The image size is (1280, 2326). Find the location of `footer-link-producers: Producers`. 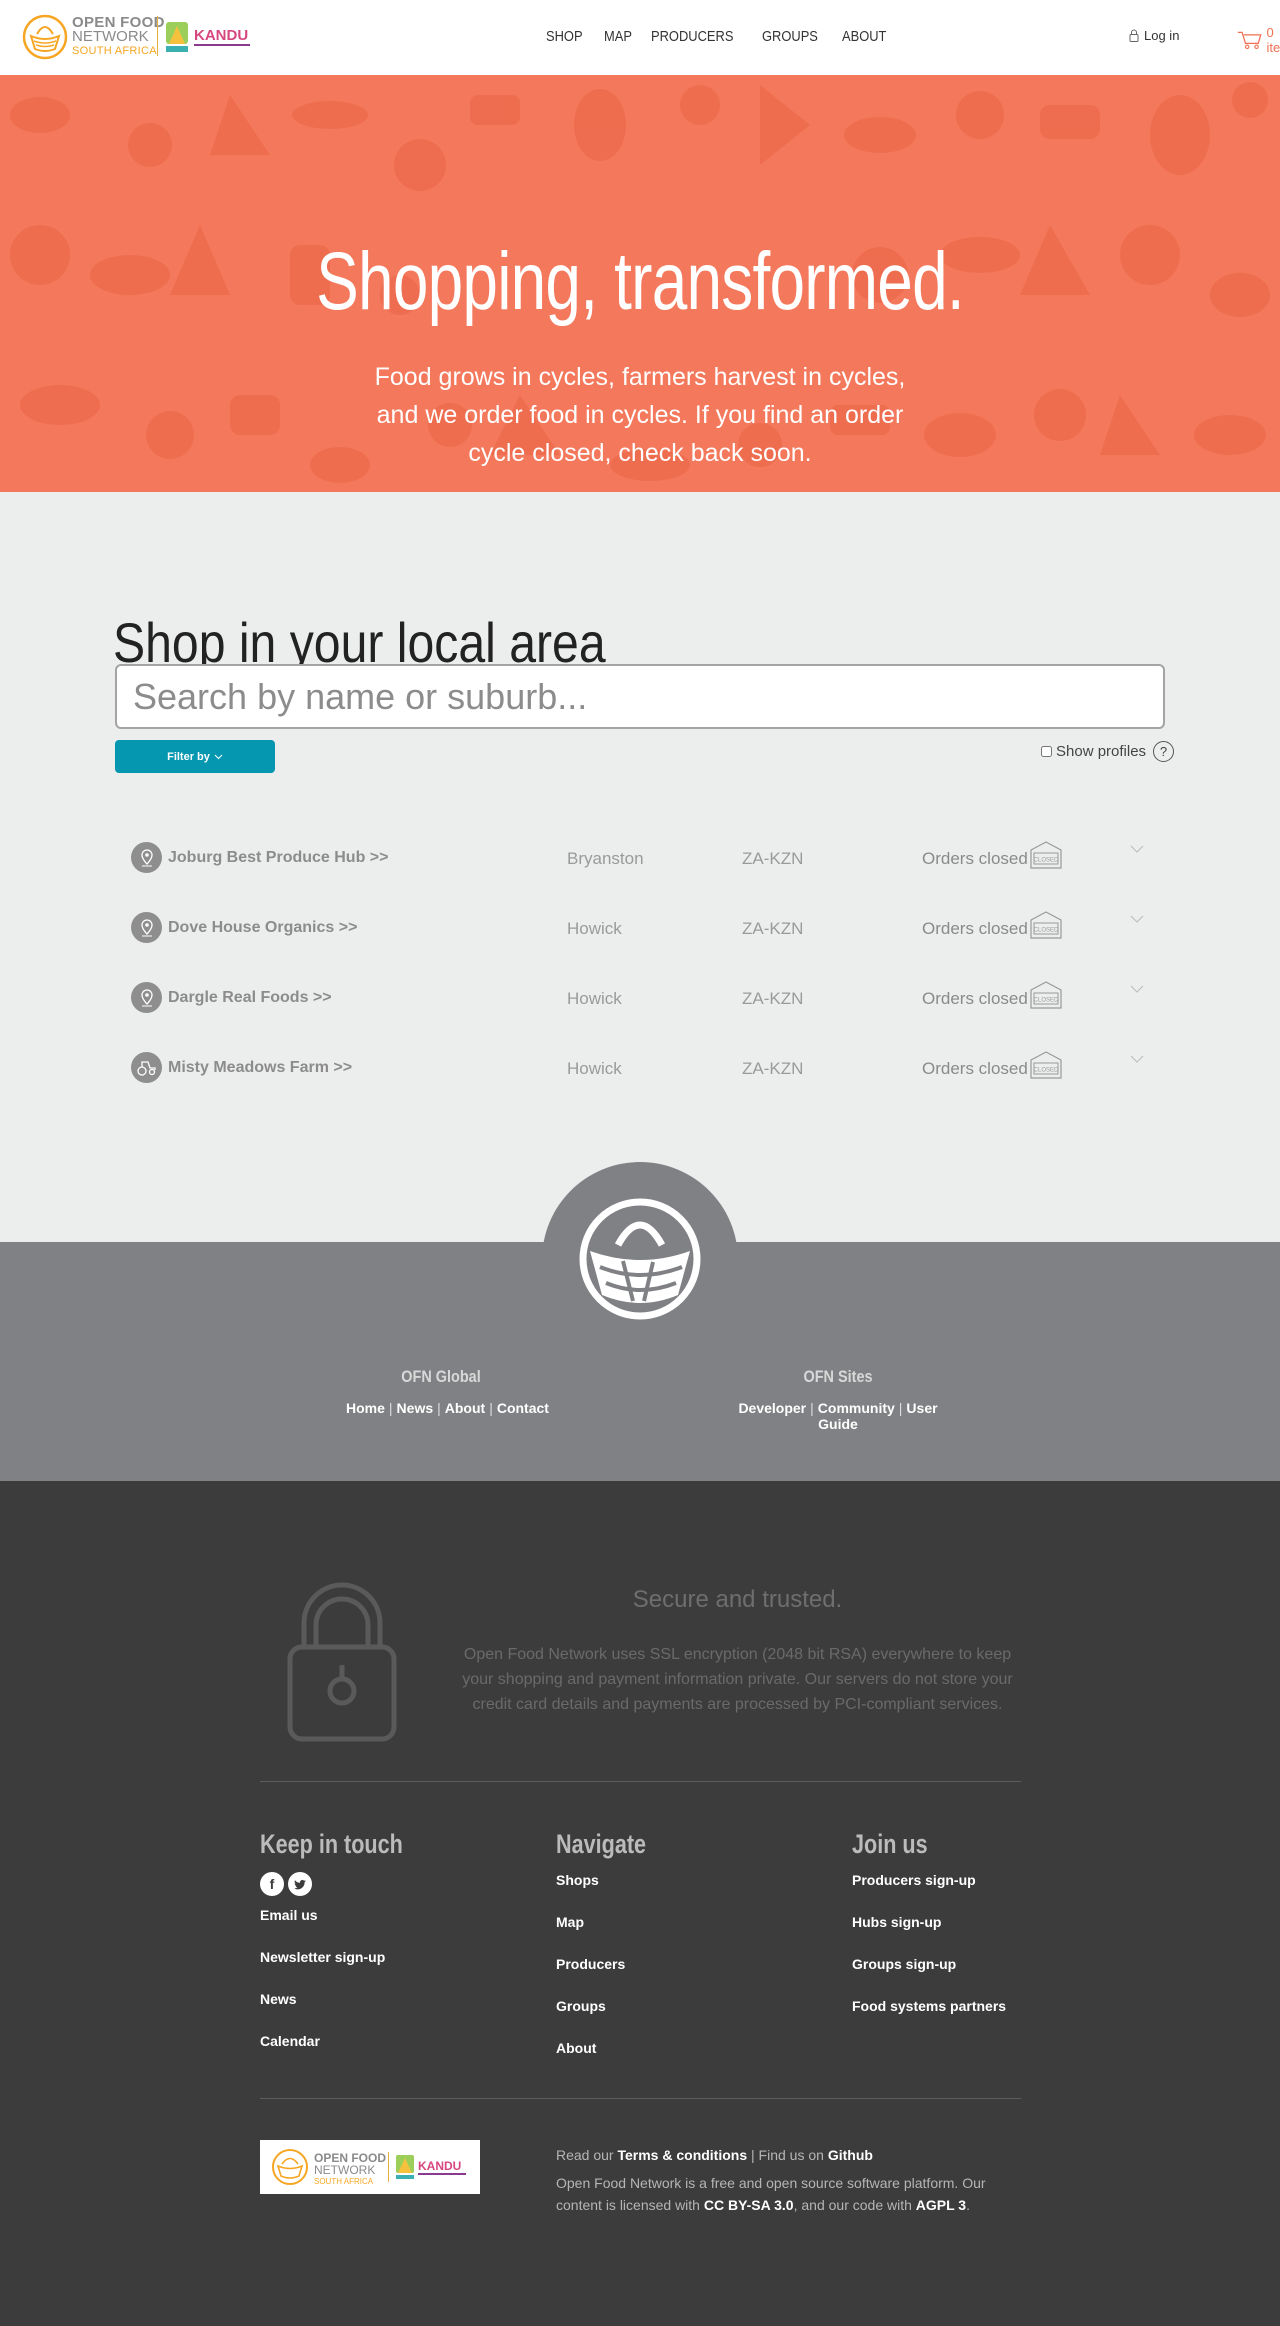

footer-link-producers: Producers is located at coordinates (612, 1977).